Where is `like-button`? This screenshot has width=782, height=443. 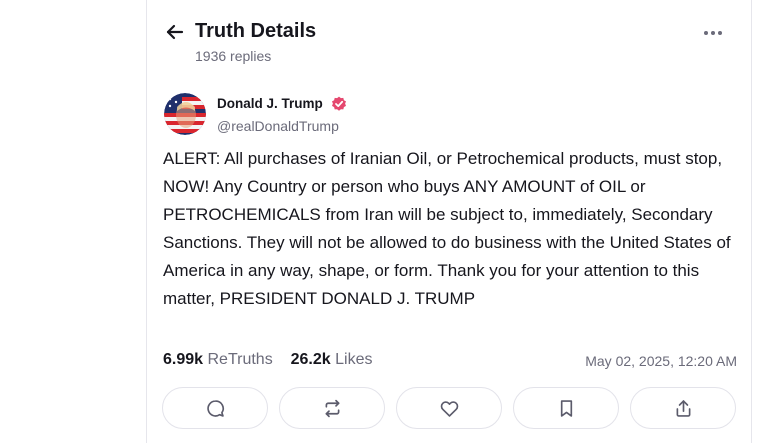
like-button is located at coordinates (449, 408).